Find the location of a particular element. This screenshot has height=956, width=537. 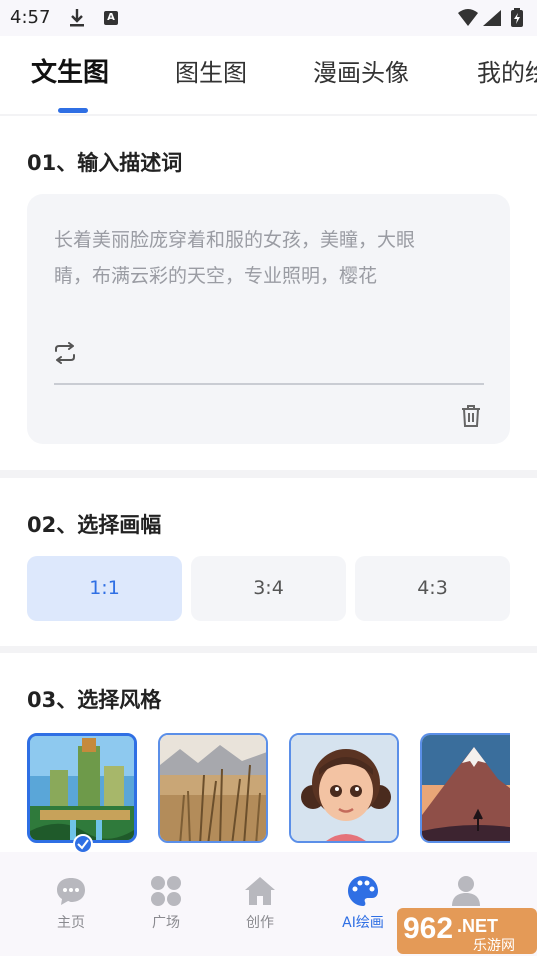

nav-mine is located at coordinates (466, 891).